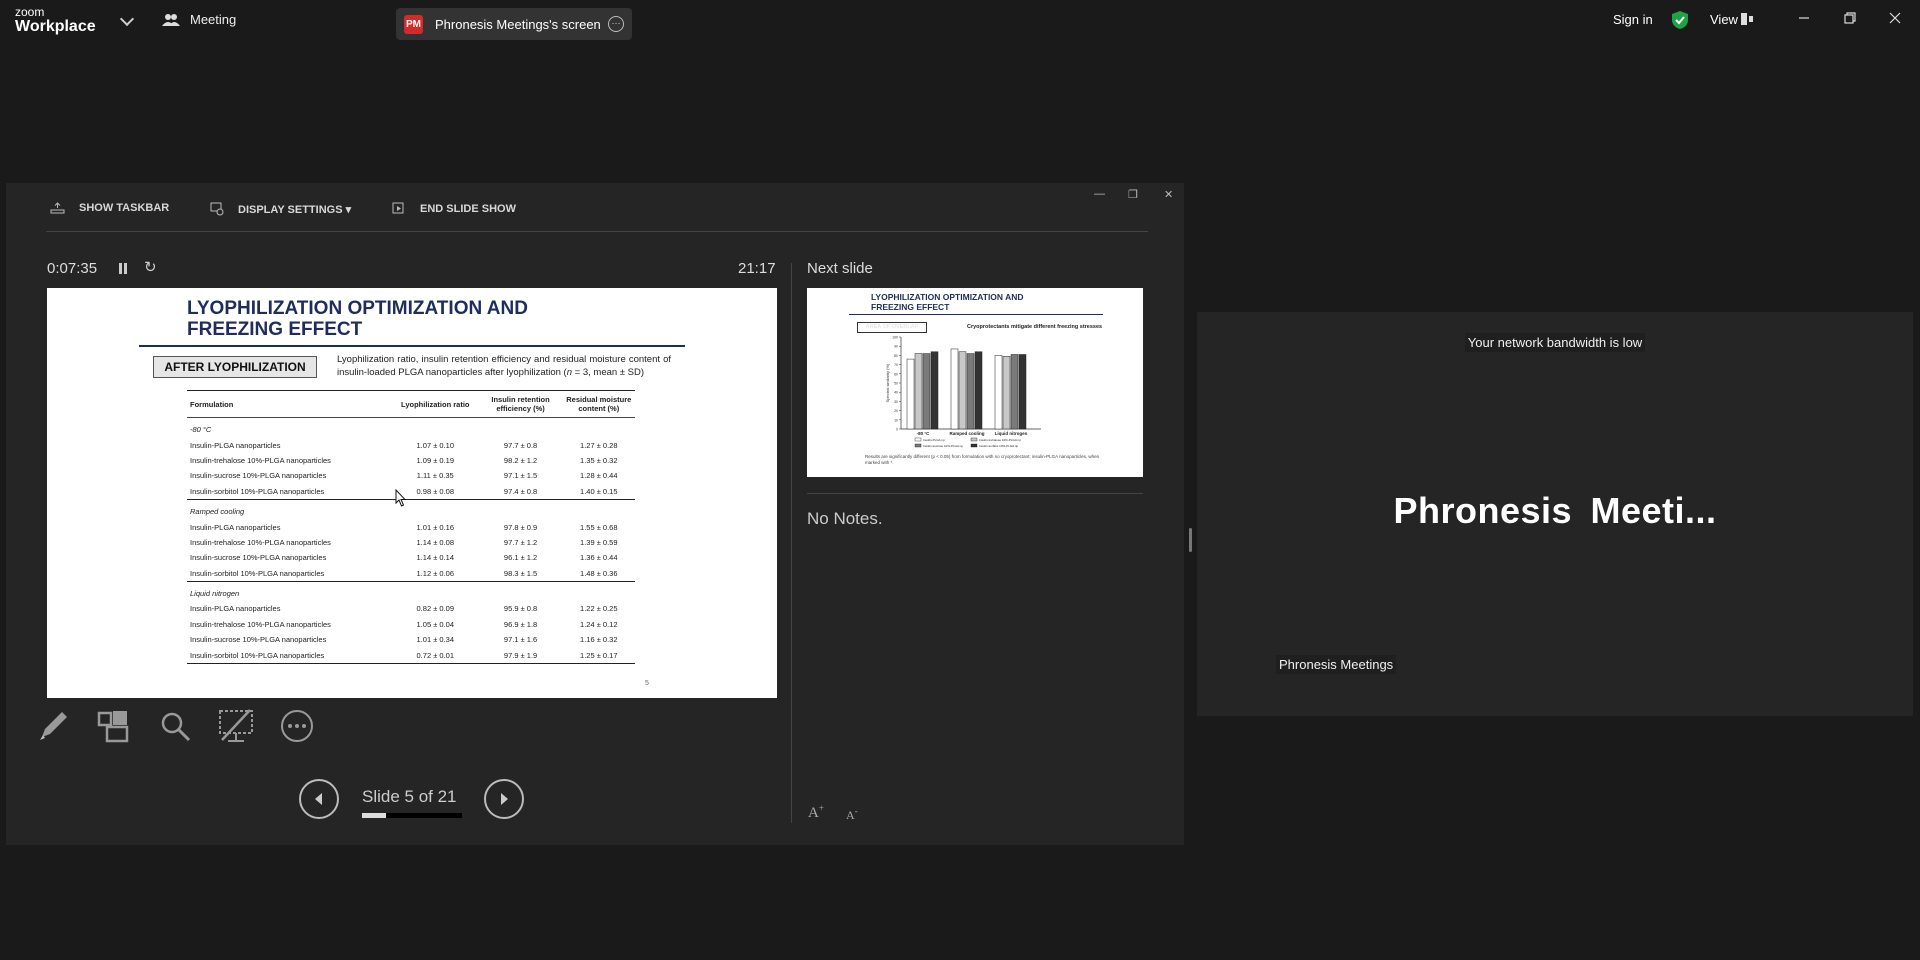 The width and height of the screenshot is (1920, 960). Describe the element at coordinates (896, 374) in the screenshot. I see `chart-tick-label: 60` at that location.